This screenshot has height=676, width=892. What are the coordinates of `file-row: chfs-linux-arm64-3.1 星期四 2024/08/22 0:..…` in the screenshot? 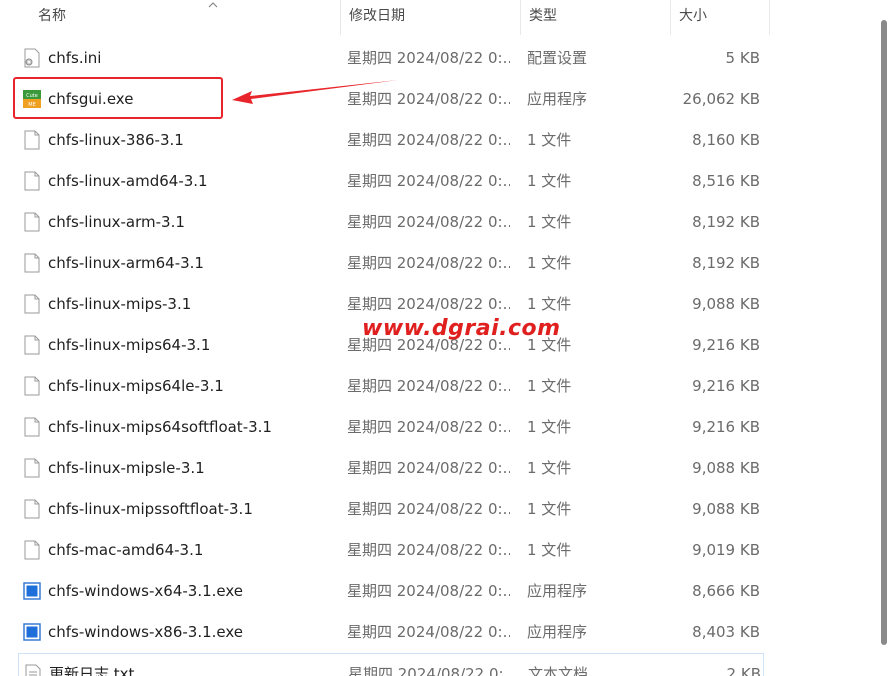 It's located at (440, 263).